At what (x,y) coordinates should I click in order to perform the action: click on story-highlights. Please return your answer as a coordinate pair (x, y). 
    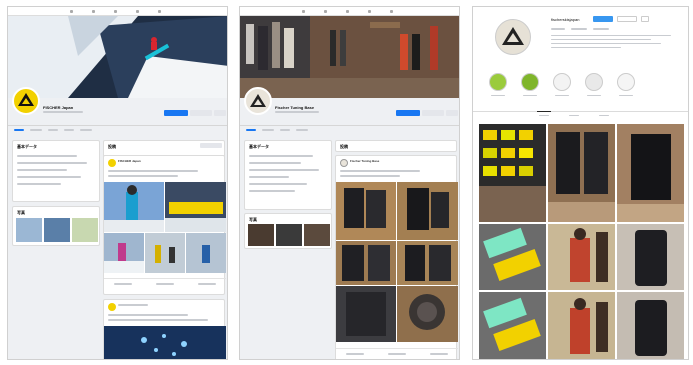
    Looking at the image, I should click on (584, 89).